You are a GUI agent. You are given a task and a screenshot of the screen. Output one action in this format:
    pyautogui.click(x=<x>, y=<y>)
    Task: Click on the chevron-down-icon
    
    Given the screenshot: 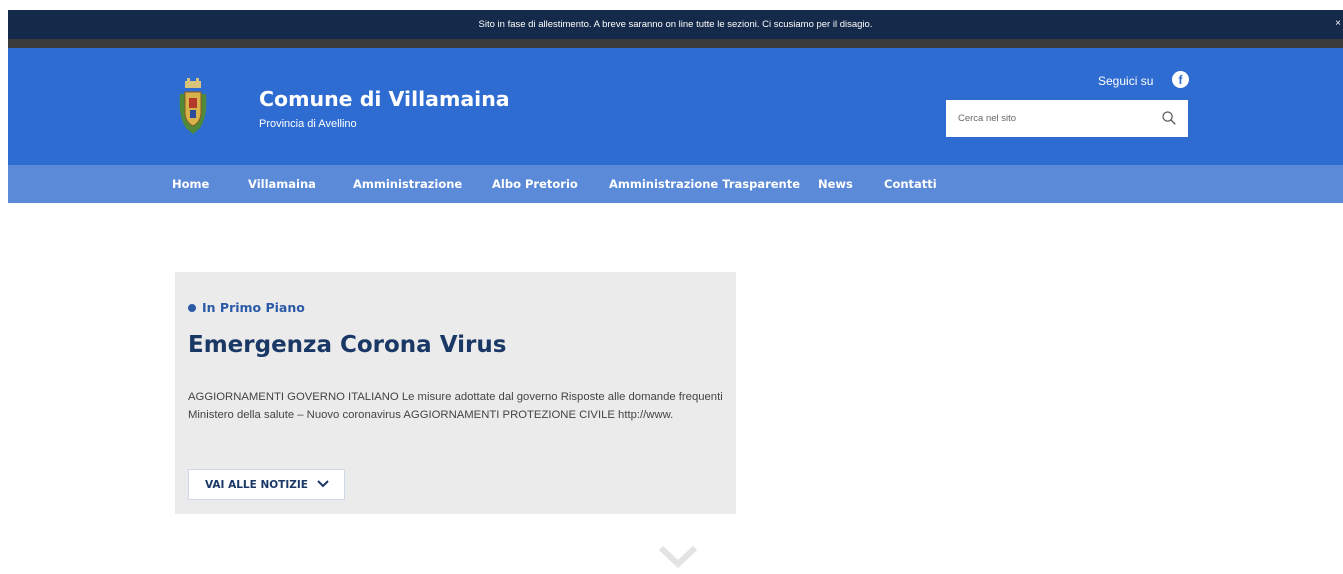 What is the action you would take?
    pyautogui.click(x=323, y=484)
    